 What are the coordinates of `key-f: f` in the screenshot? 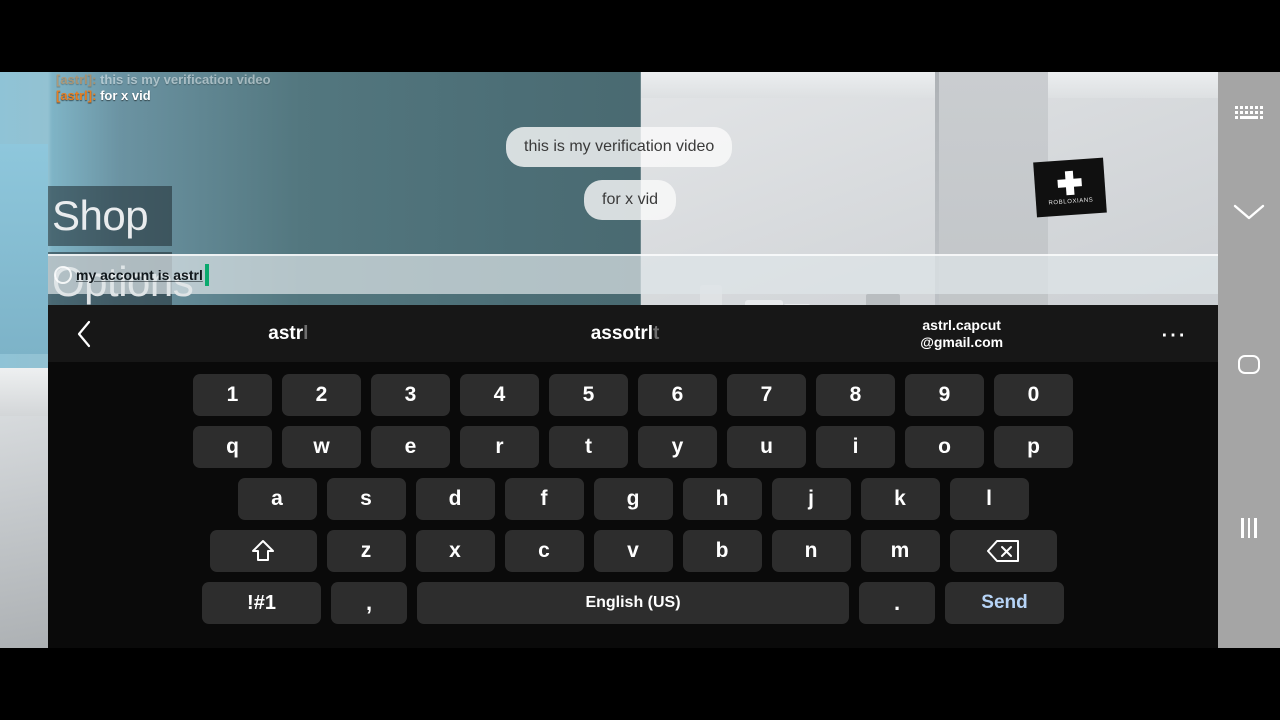 It's located at (544, 499).